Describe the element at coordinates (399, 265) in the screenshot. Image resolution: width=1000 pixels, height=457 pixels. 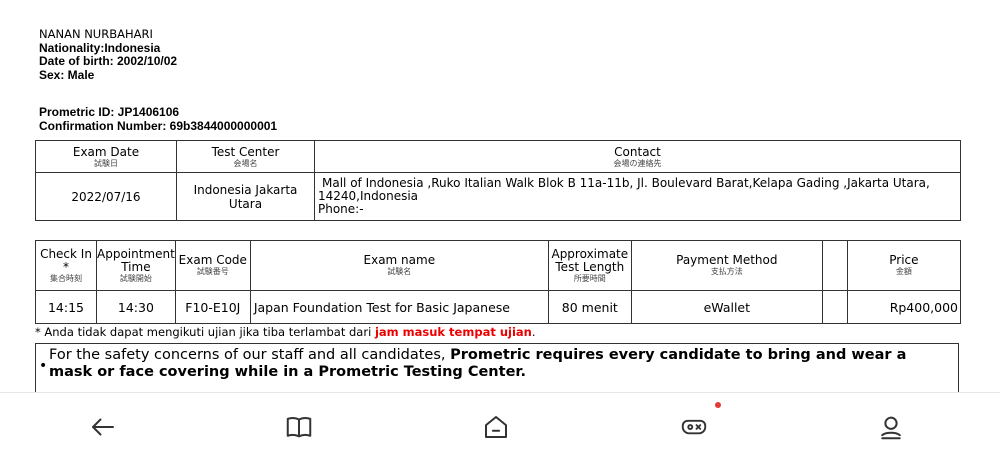
I see `header-exam-name: Exam name 試験名` at that location.